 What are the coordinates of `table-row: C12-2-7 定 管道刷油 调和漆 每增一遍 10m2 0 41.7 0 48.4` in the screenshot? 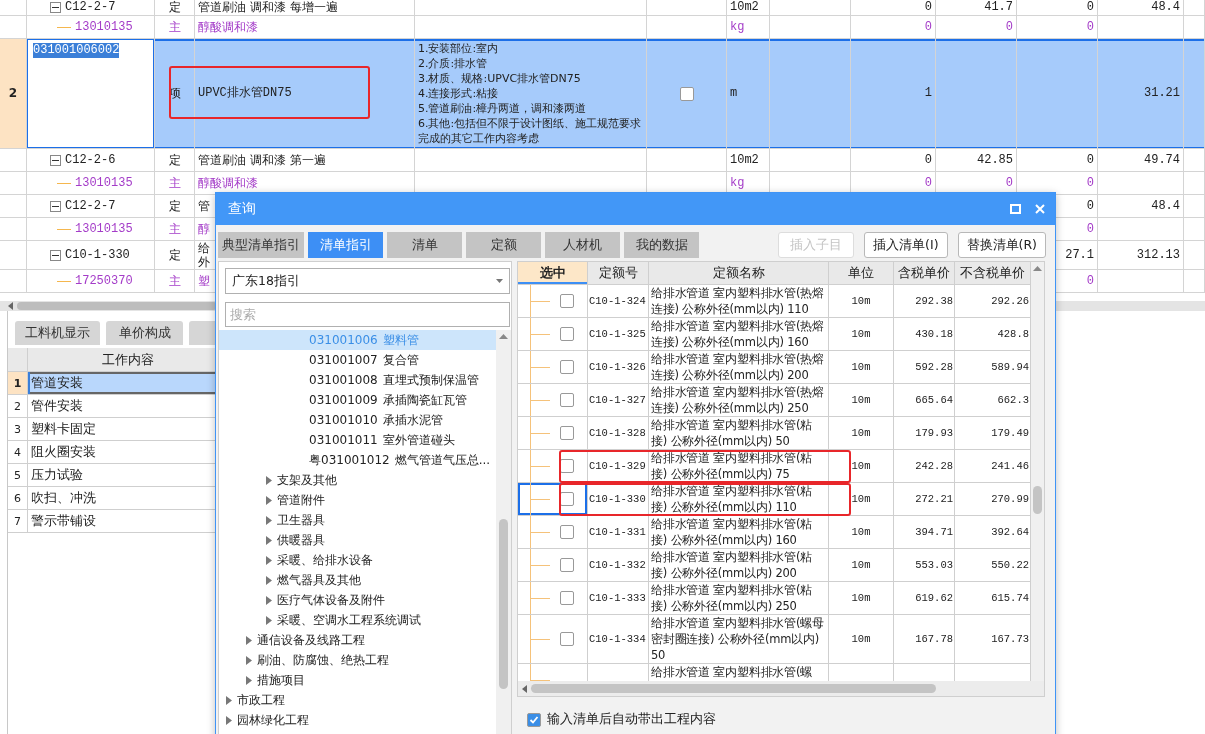 It's located at (602, 8).